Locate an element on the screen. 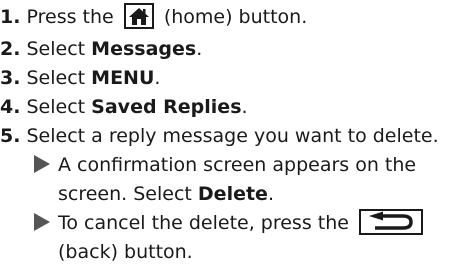  note-text: (back) button. is located at coordinates (125, 252).